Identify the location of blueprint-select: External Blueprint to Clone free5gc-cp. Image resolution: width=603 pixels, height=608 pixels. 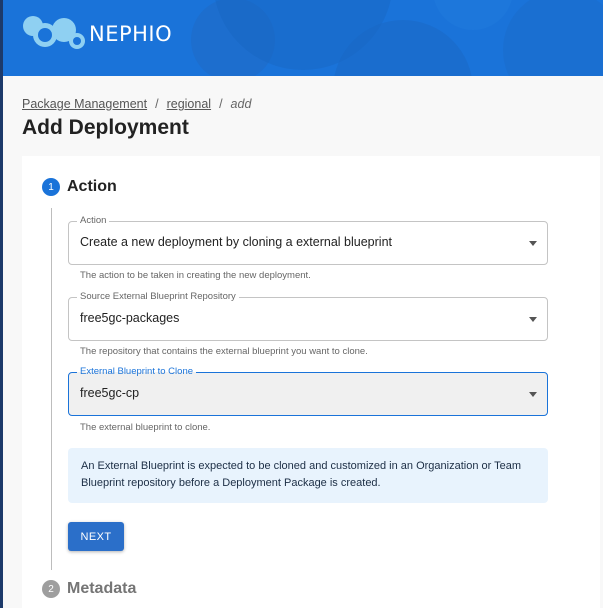
(308, 391).